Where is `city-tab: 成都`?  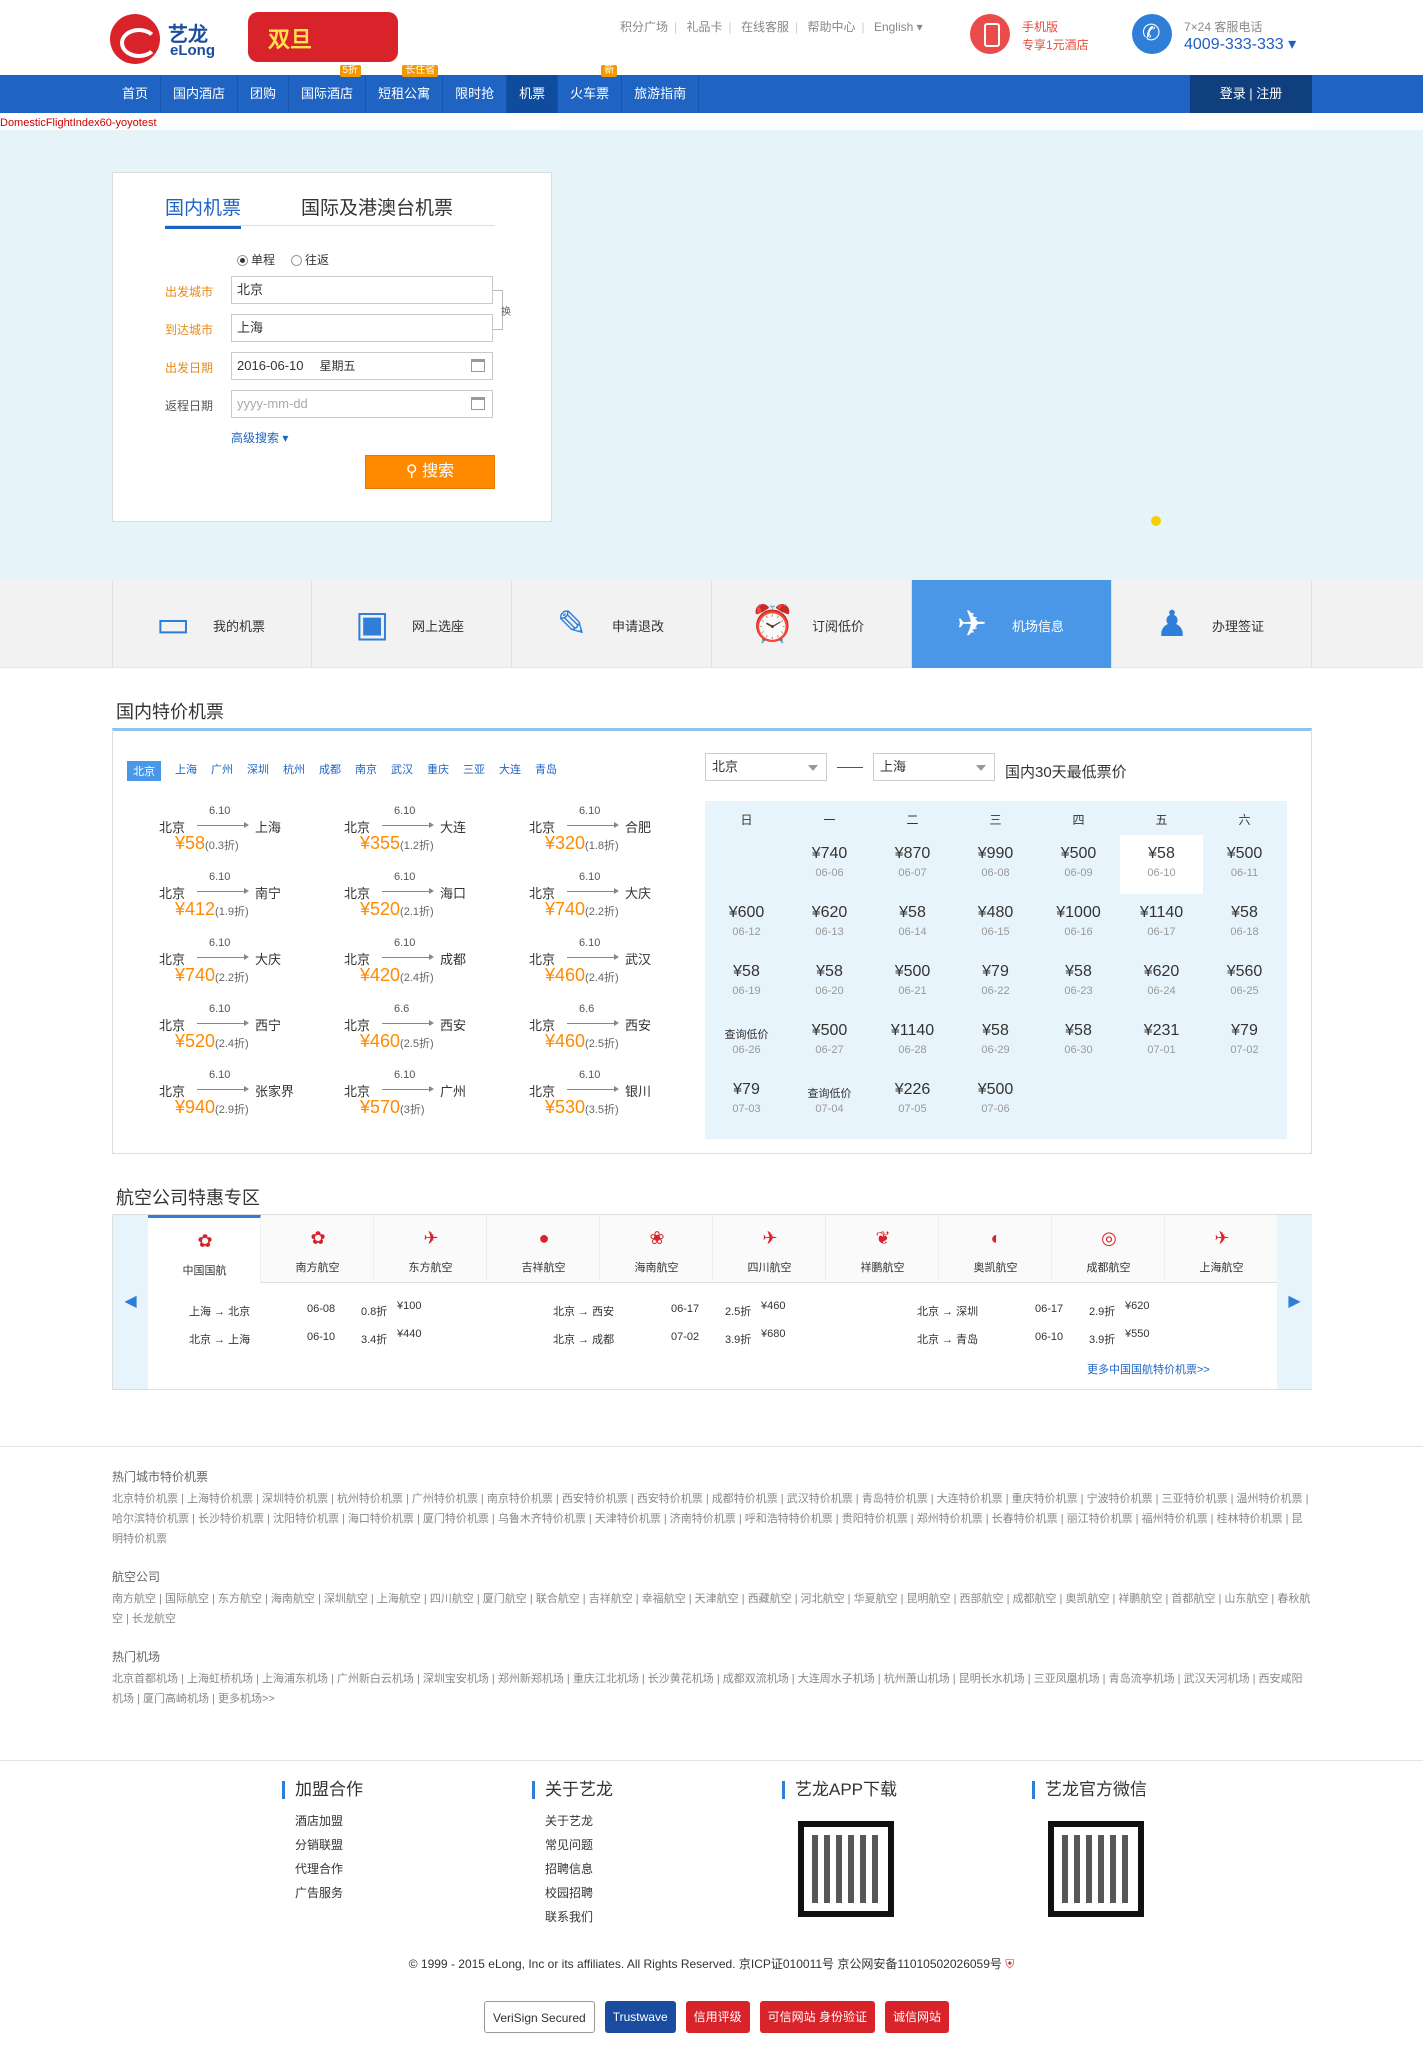
city-tab: 成都 is located at coordinates (330, 771).